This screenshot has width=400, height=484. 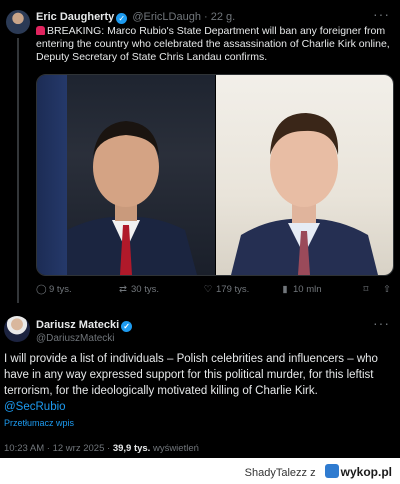 What do you see at coordinates (200, 471) in the screenshot?
I see `watermark-footer: ShadyTalezz z wykop.pl` at bounding box center [200, 471].